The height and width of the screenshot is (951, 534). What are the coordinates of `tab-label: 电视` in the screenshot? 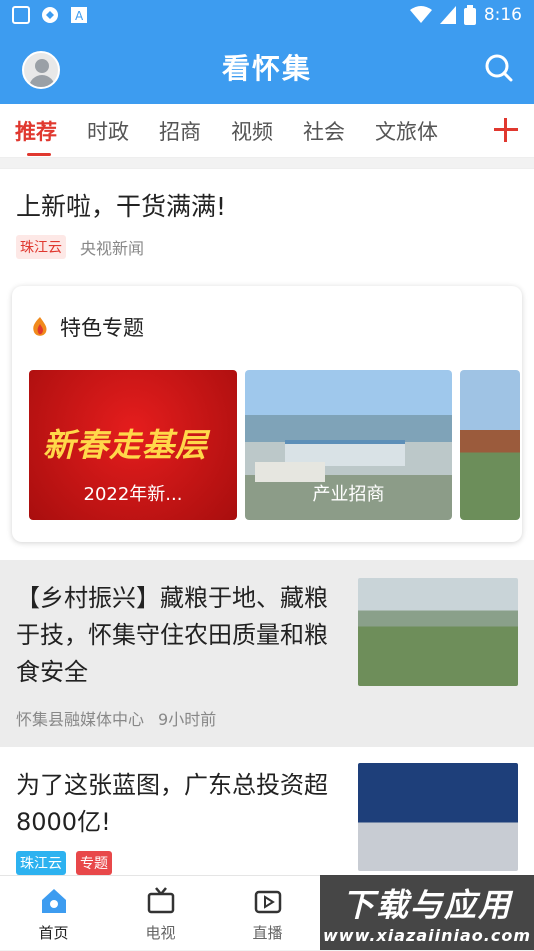 It's located at (160, 933).